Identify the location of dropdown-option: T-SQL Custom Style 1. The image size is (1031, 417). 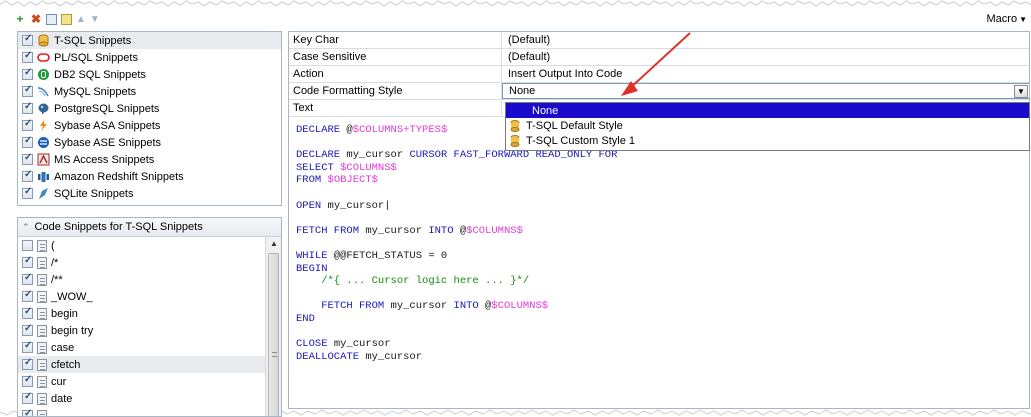
(767, 140).